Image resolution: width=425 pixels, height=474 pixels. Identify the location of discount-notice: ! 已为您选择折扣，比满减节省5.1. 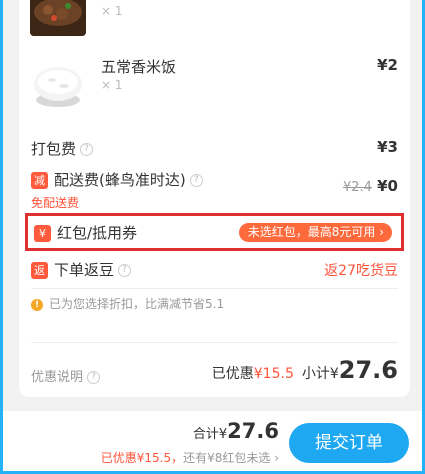
(127, 303).